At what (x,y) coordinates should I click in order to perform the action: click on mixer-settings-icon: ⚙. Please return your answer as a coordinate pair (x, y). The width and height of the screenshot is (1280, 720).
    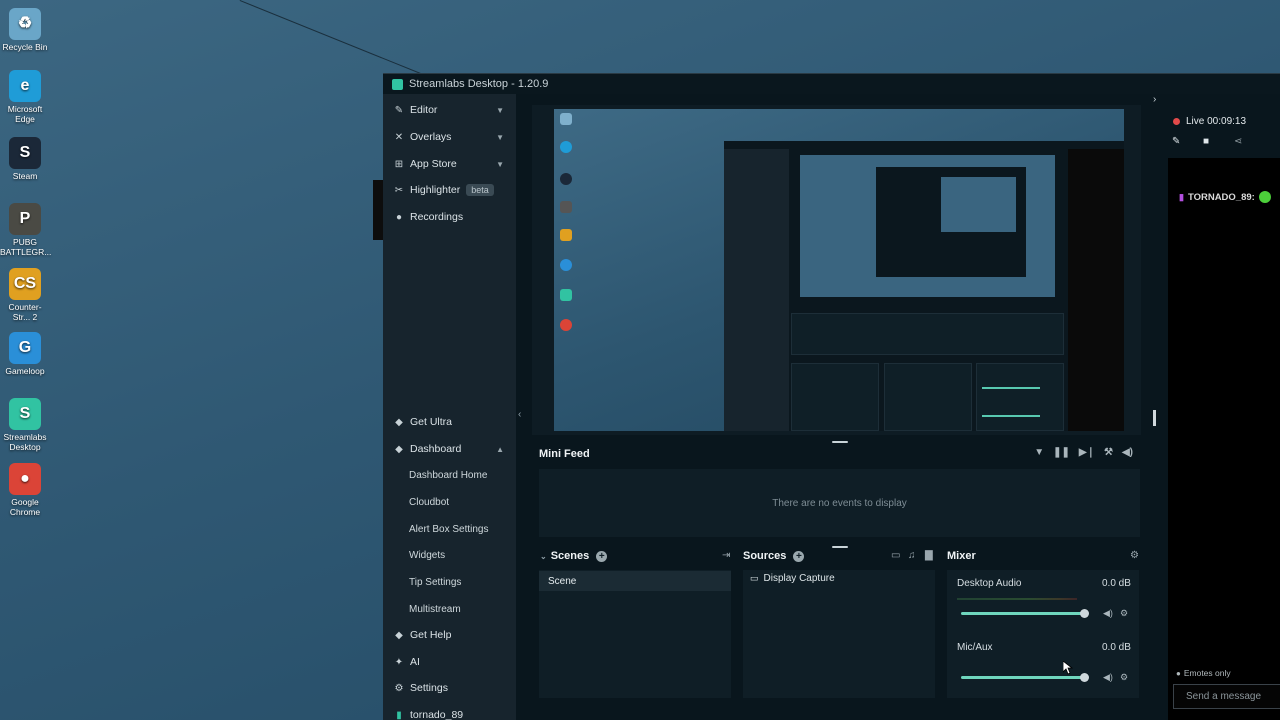
    Looking at the image, I should click on (1134, 555).